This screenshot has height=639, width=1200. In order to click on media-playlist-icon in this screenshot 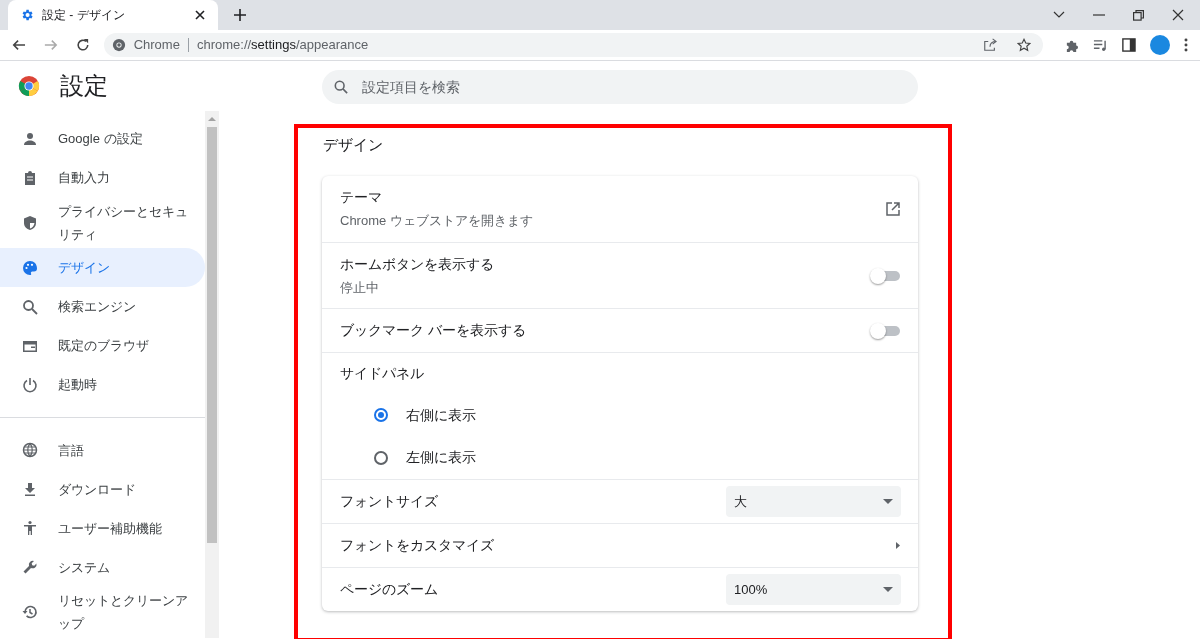, I will do `click(1101, 45)`.